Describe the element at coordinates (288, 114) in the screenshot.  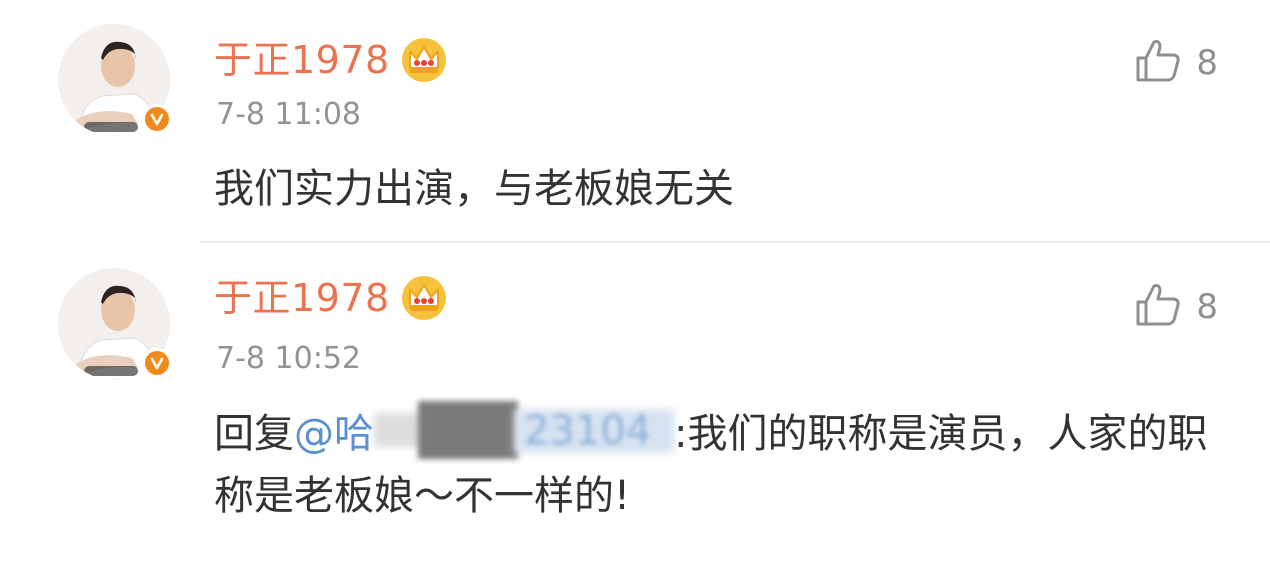
I see `comment-timestamp: 7-8 11:08` at that location.